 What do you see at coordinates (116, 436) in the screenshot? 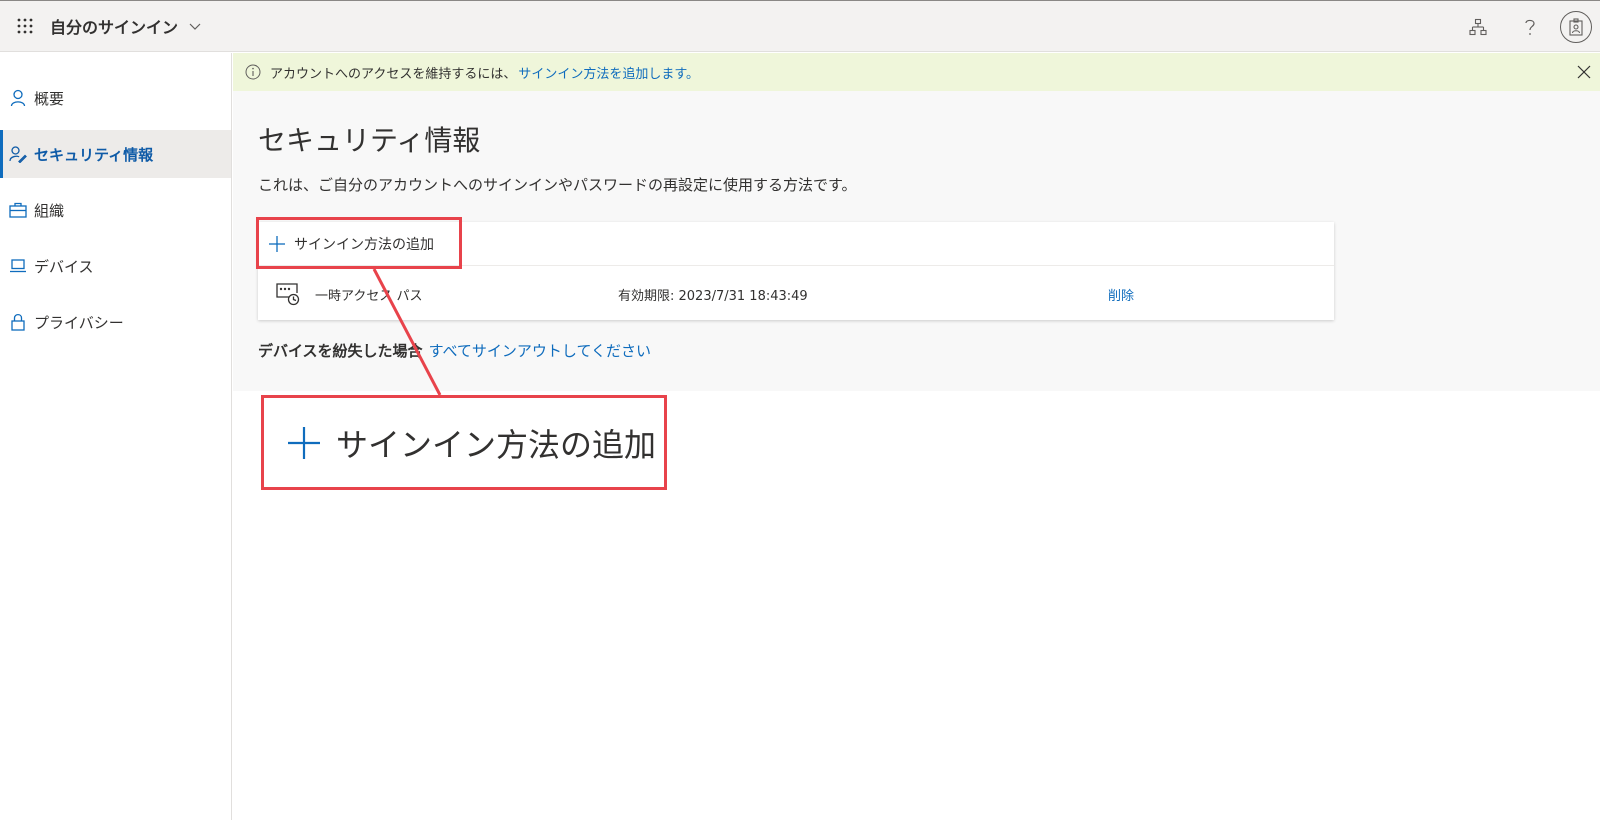
I see `sidebar-nav: 概要 セキュリティ情報 組織 デバイス プライバシー` at bounding box center [116, 436].